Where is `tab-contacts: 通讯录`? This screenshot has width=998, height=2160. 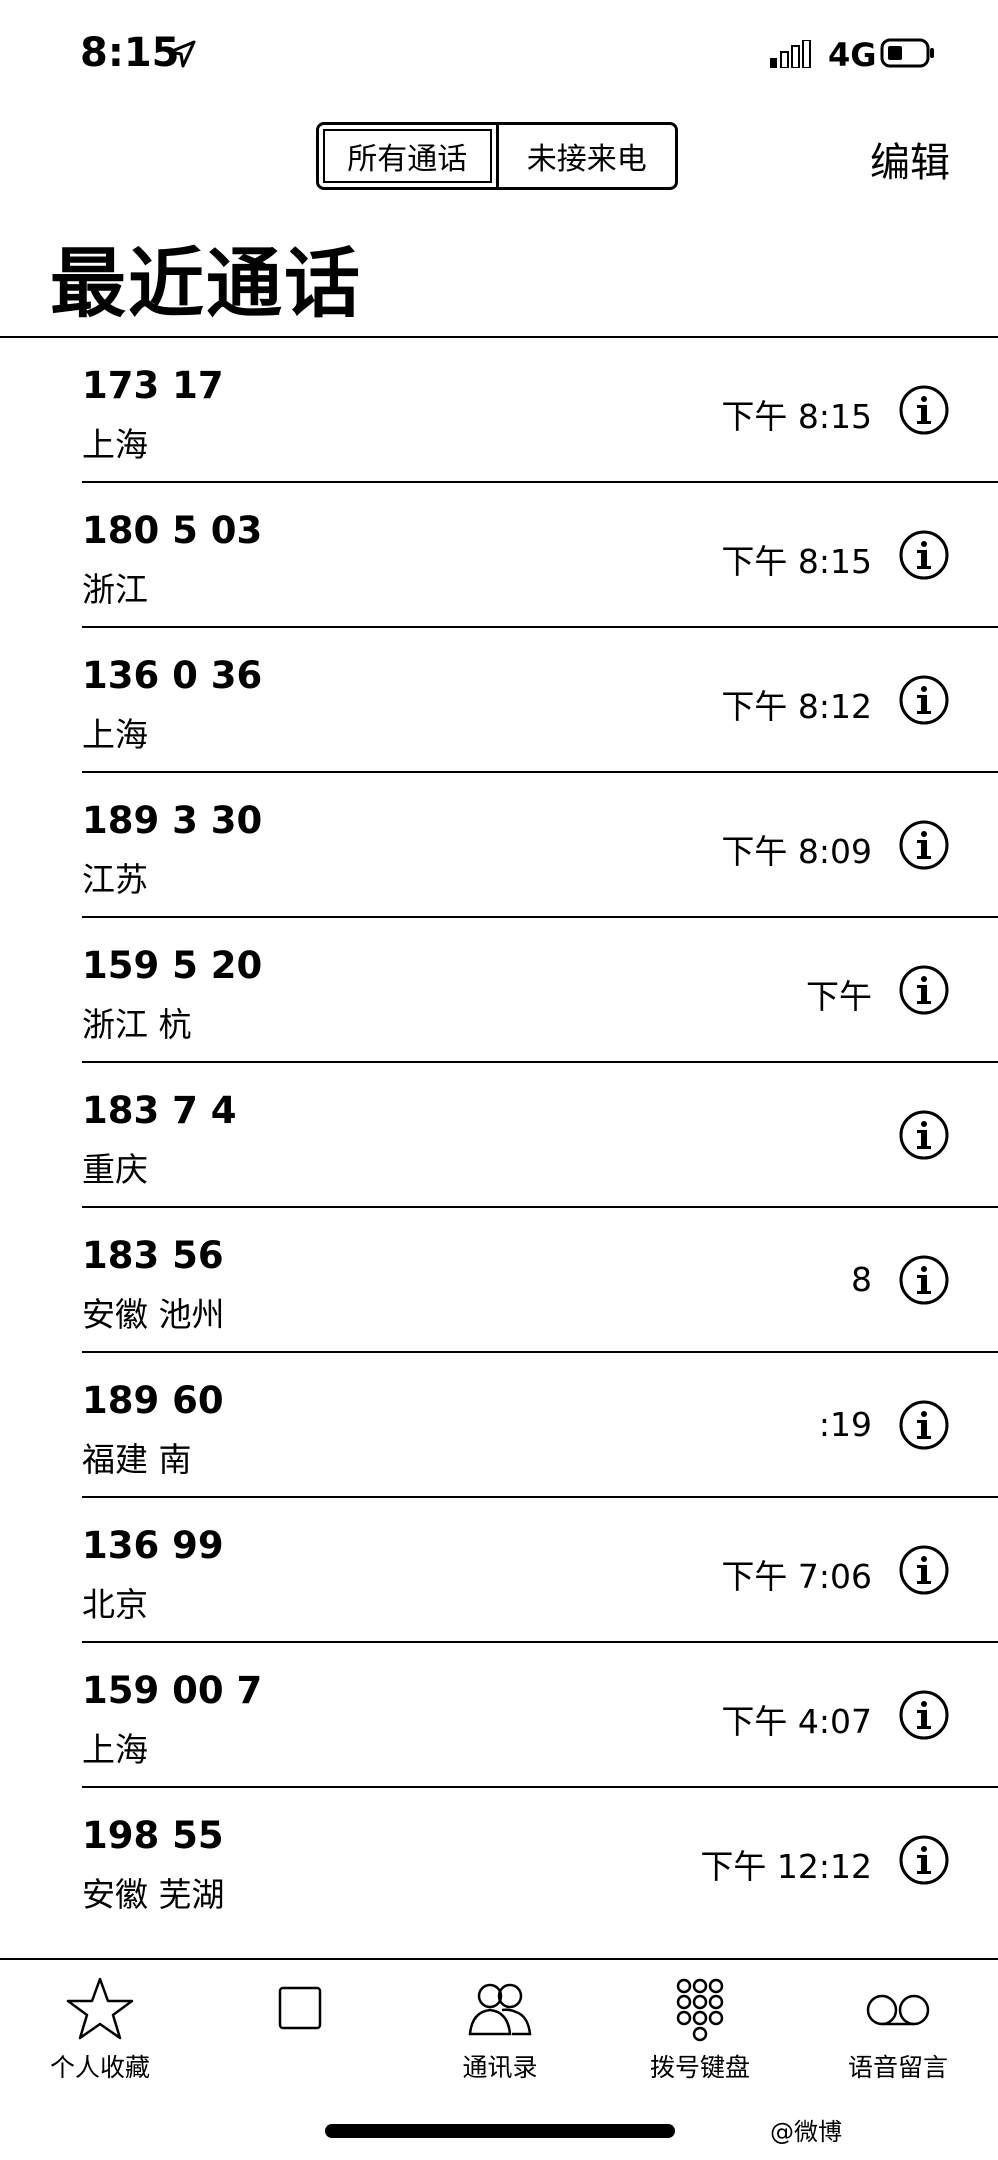 tab-contacts: 通讯录 is located at coordinates (500, 2025).